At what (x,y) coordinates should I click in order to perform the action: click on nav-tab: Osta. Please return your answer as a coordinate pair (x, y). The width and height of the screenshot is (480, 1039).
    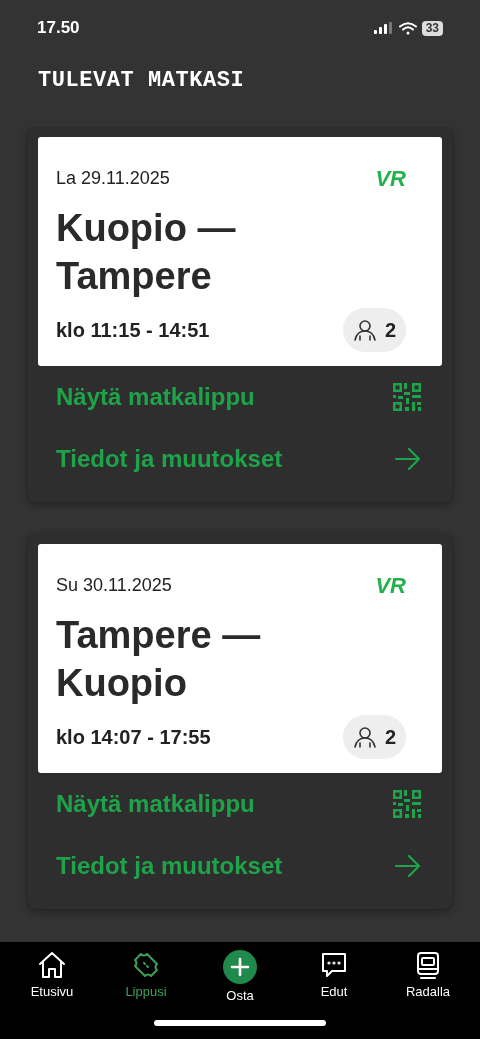
    Looking at the image, I should click on (240, 978).